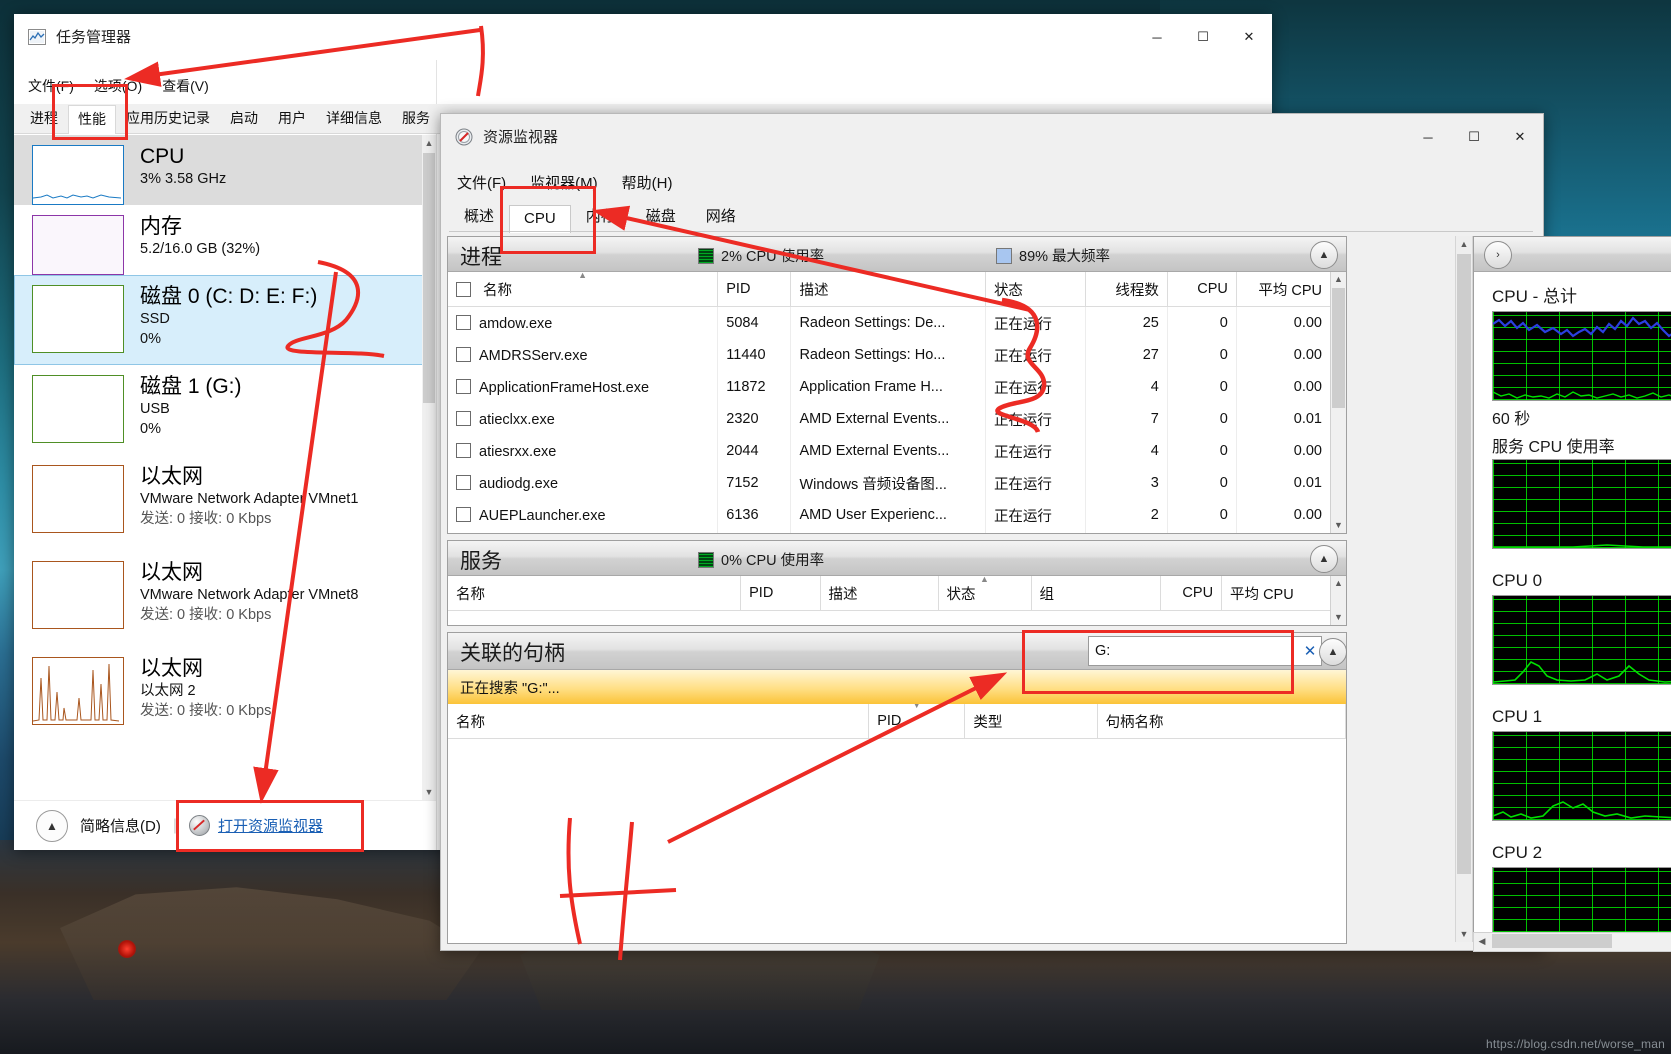 This screenshot has width=1671, height=1054. Describe the element at coordinates (1191, 593) in the screenshot. I see `services-col-cpu: CPU` at that location.